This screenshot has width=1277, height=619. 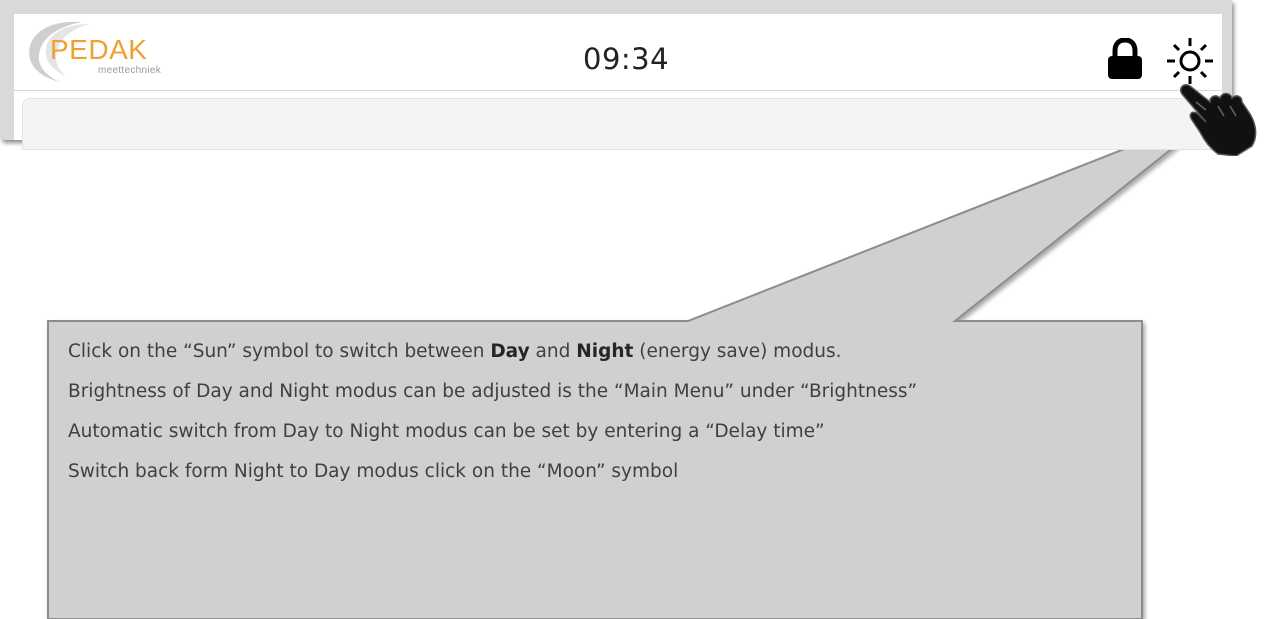 What do you see at coordinates (737, 351) in the screenshot?
I see `line1-suffix: (energy save) modus.` at bounding box center [737, 351].